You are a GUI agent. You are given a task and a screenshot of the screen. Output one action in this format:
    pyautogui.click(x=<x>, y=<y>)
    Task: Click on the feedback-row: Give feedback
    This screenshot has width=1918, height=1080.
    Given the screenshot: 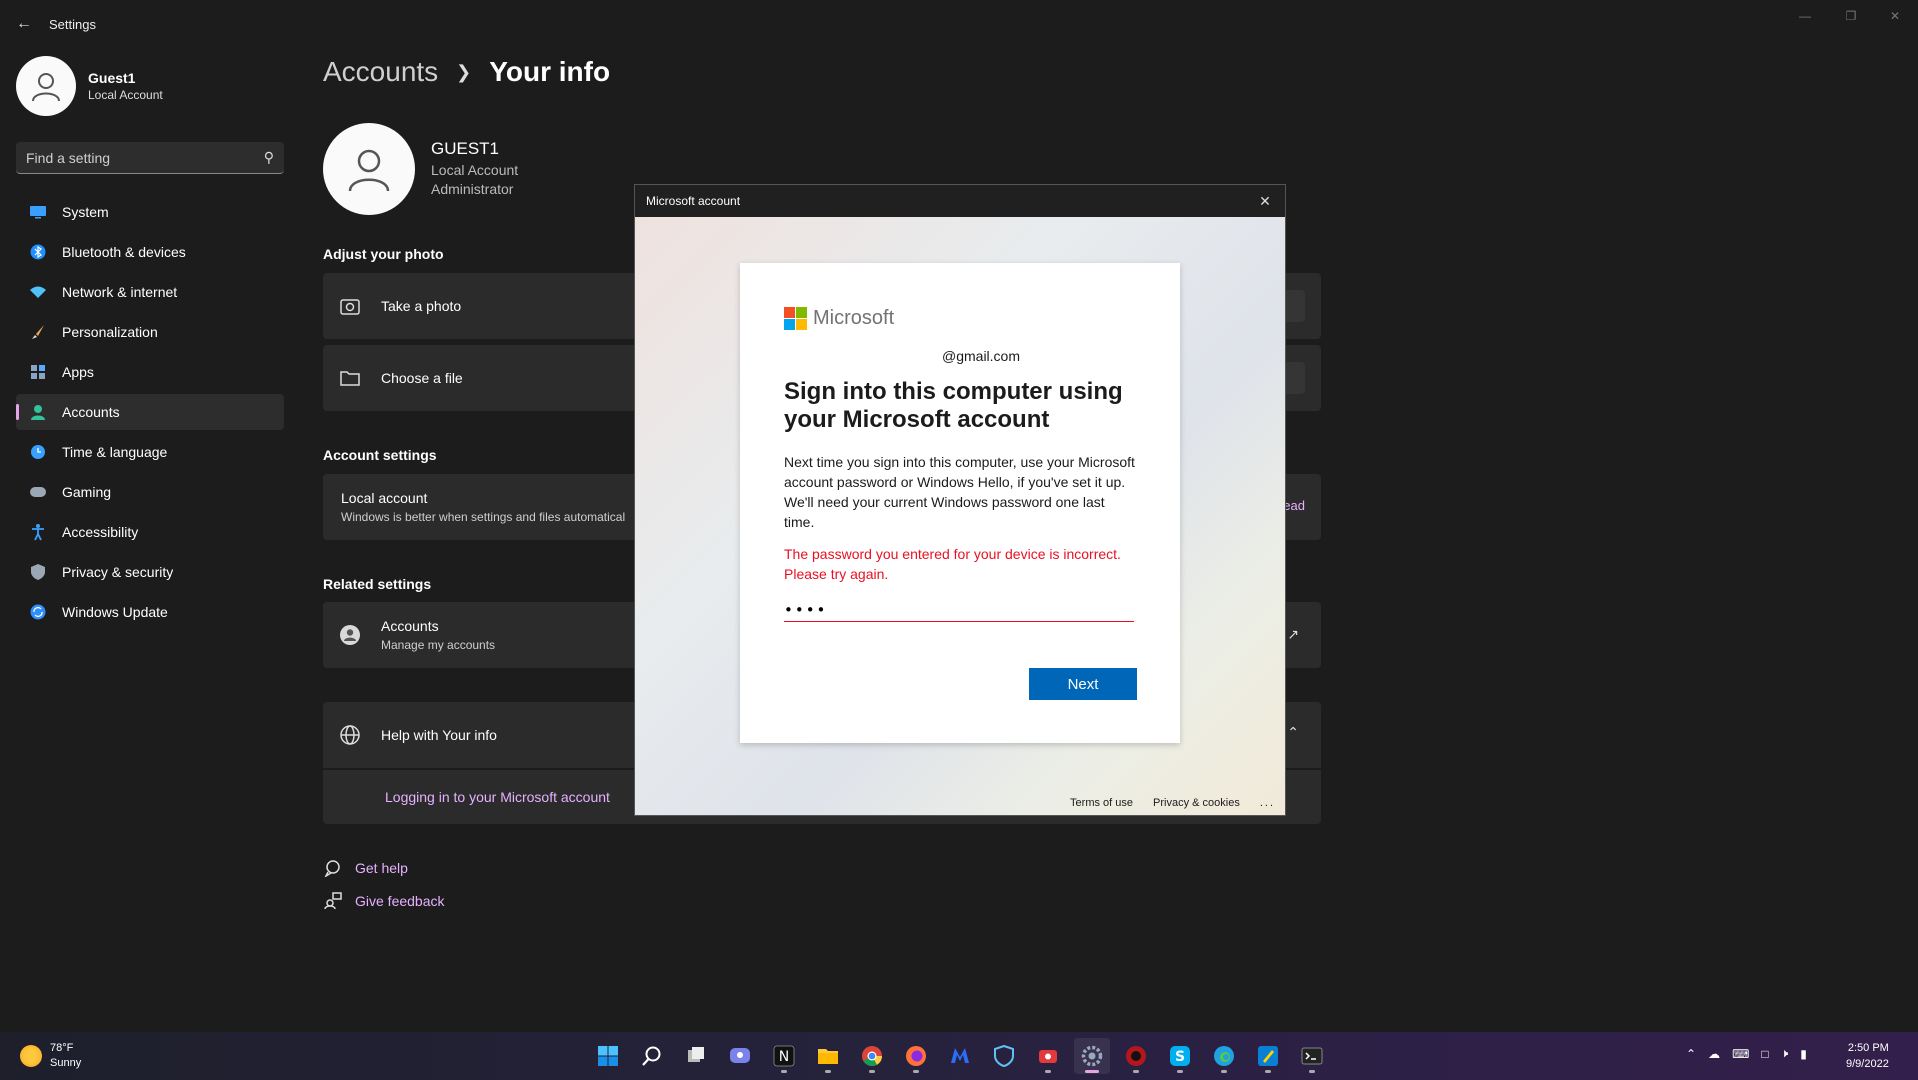 What is the action you would take?
    pyautogui.click(x=384, y=901)
    